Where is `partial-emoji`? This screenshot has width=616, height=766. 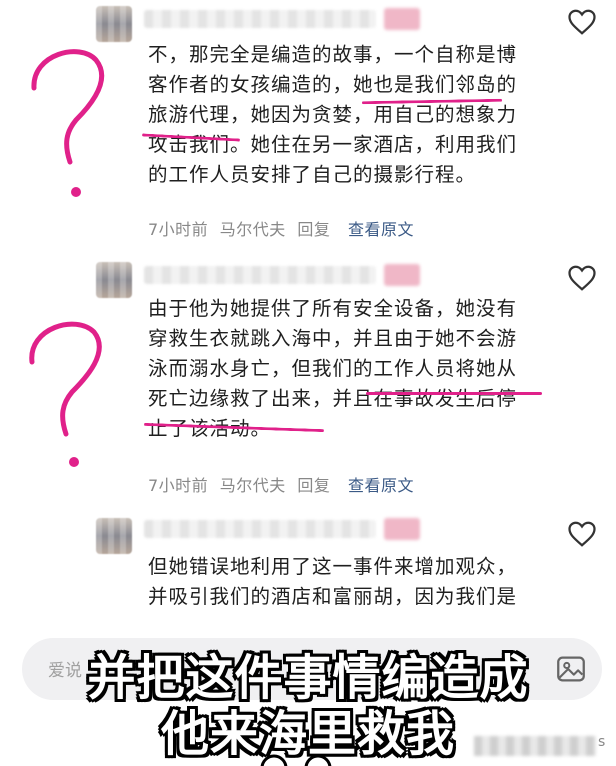 partial-emoji is located at coordinates (296, 760).